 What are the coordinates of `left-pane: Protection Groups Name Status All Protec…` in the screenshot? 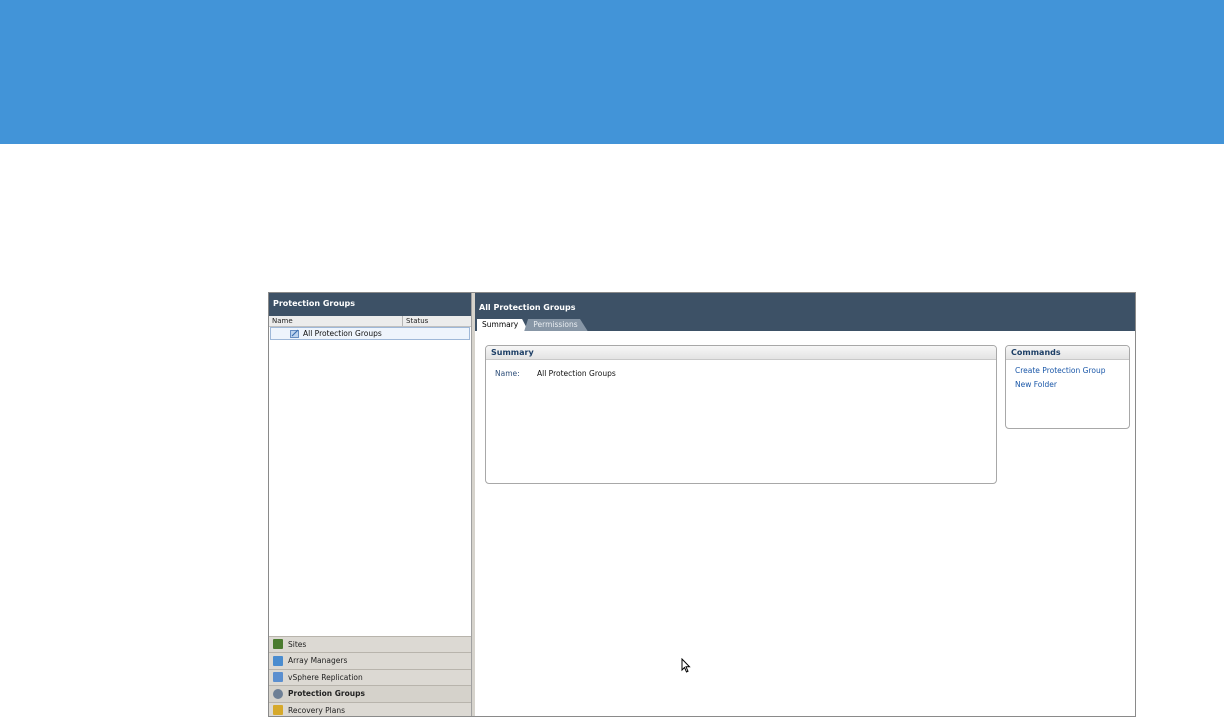 It's located at (370, 504).